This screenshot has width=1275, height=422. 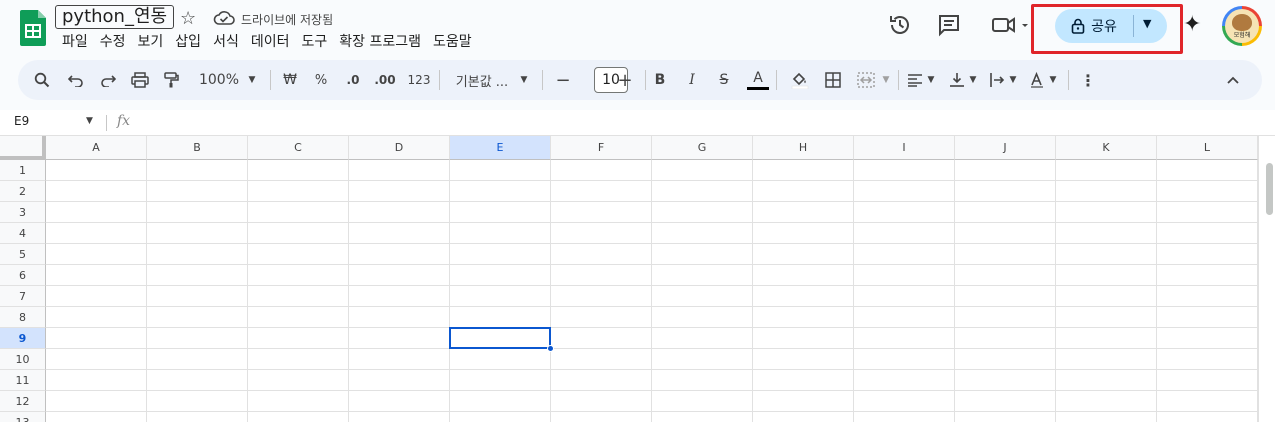 I want to click on name-box-caret-icon: ▼, so click(x=89, y=121).